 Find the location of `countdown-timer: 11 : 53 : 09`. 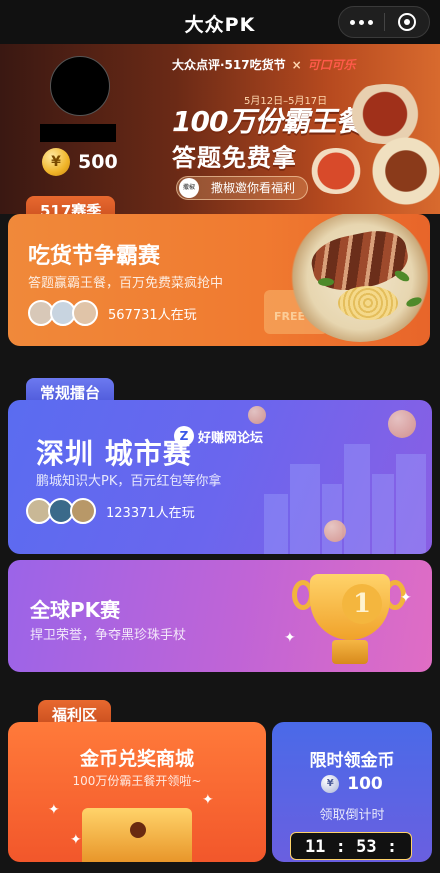

countdown-timer: 11 : 53 : 09 is located at coordinates (351, 846).